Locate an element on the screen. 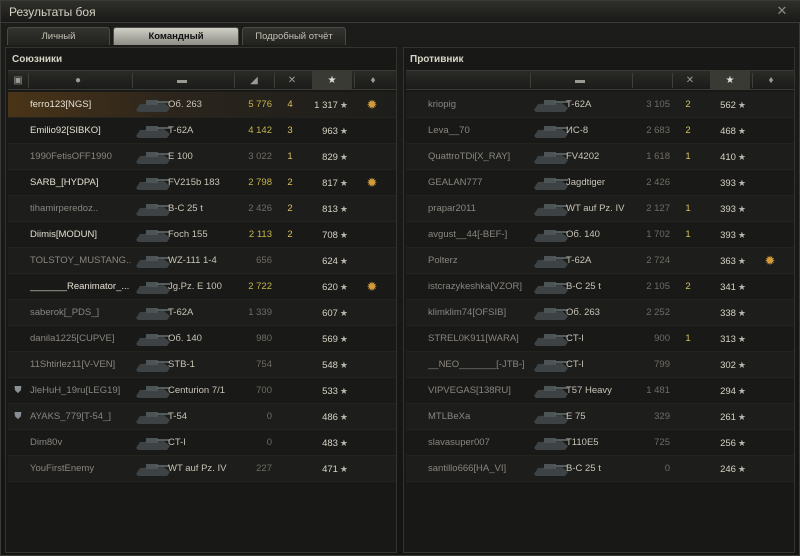  player-icon is located at coordinates (476, 81).